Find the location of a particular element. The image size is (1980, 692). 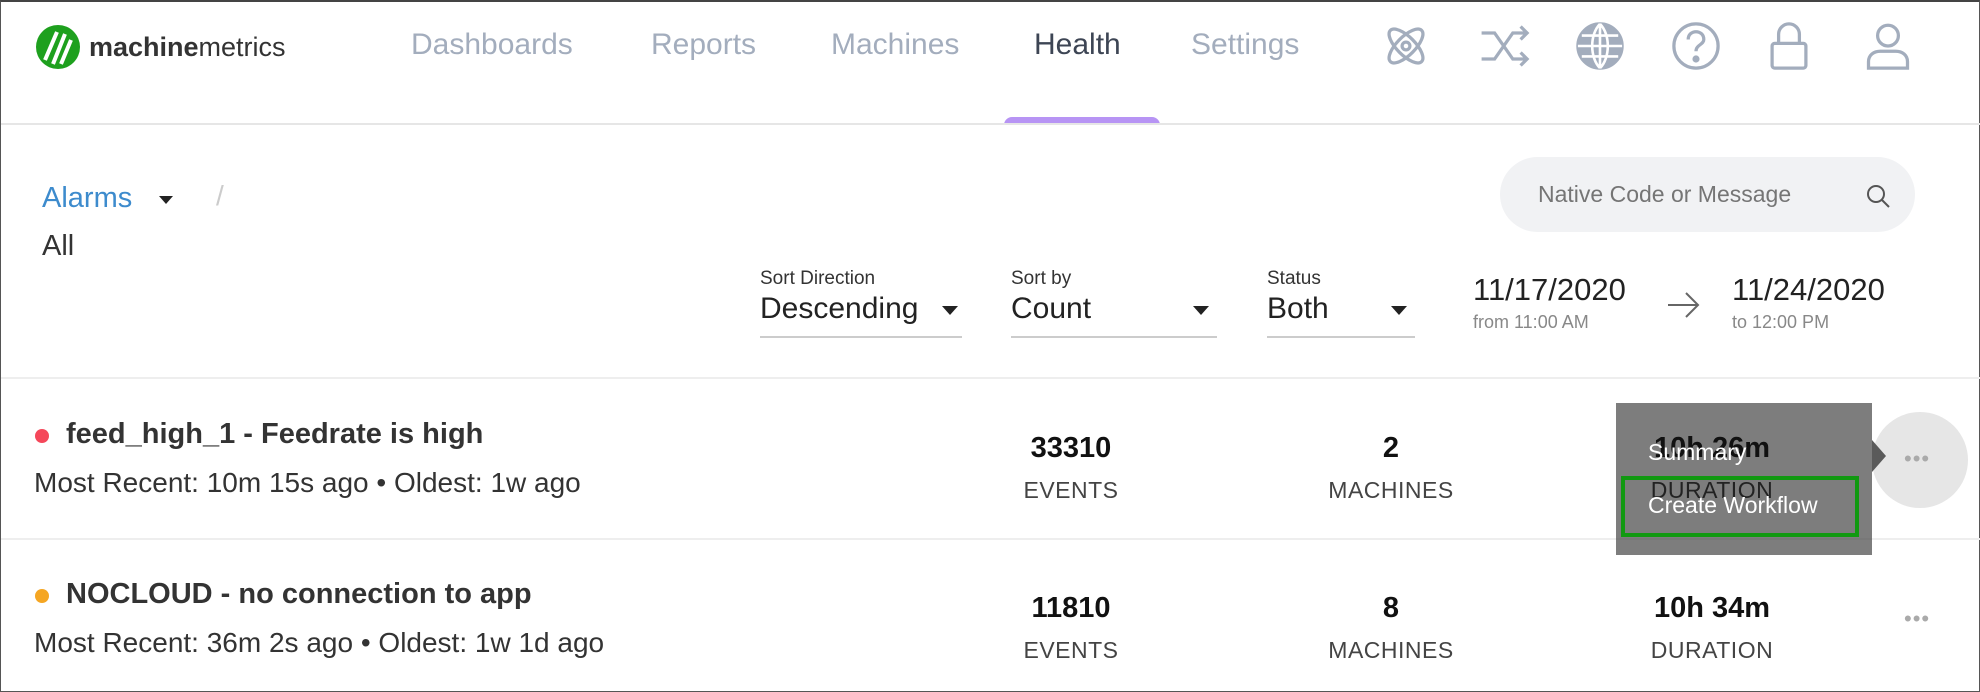

alarm-title: feed_high_1 - Feedrate is high is located at coordinates (274, 434).